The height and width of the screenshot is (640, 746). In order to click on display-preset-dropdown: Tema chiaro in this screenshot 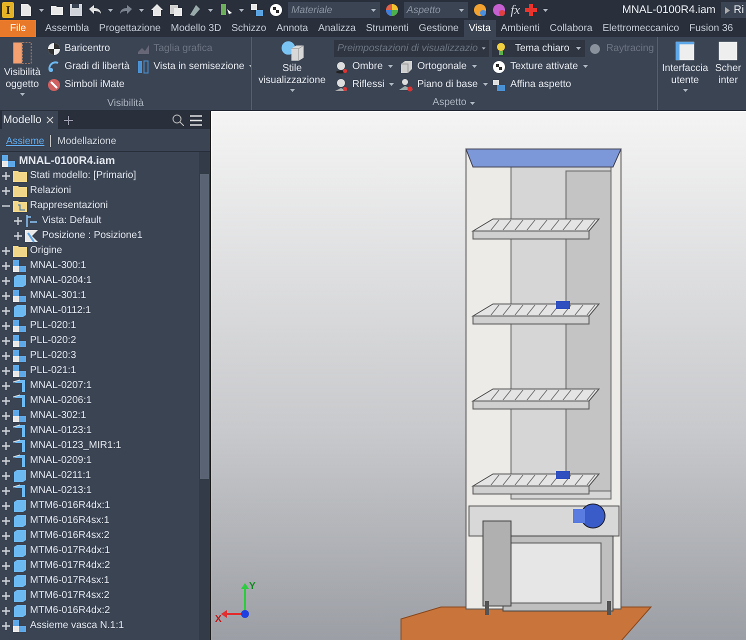, I will do `click(539, 48)`.